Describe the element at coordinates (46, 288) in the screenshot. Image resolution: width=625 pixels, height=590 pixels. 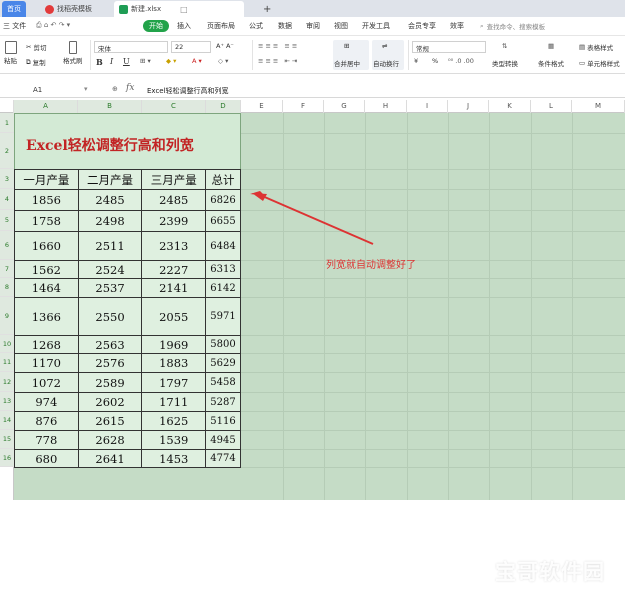
I see `table-cell: 1464` at that location.